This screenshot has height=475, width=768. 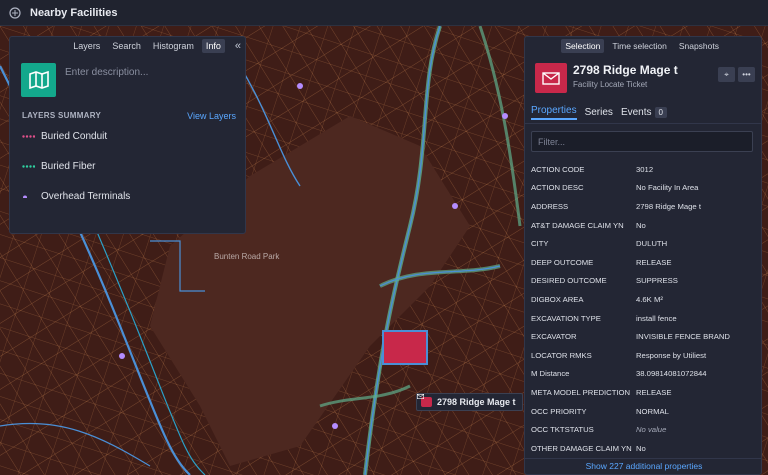 What do you see at coordinates (74, 136) in the screenshot?
I see `layer-label: Buried Conduit` at bounding box center [74, 136].